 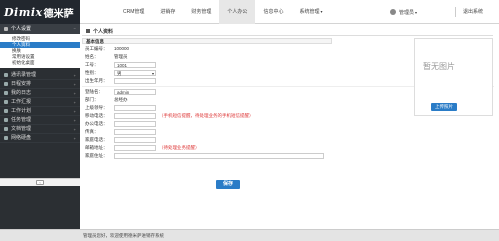 I want to click on sidebar-collapse-button: ‹, so click(x=40, y=182).